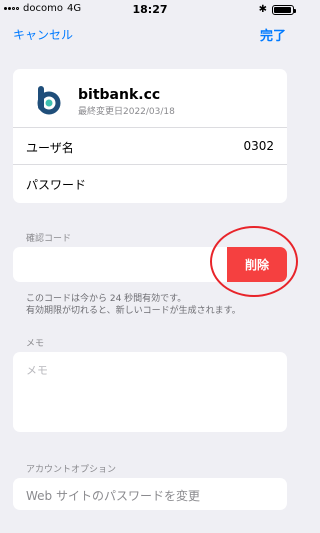 The image size is (320, 533). Describe the element at coordinates (273, 34) in the screenshot. I see `done-button: 完了` at that location.